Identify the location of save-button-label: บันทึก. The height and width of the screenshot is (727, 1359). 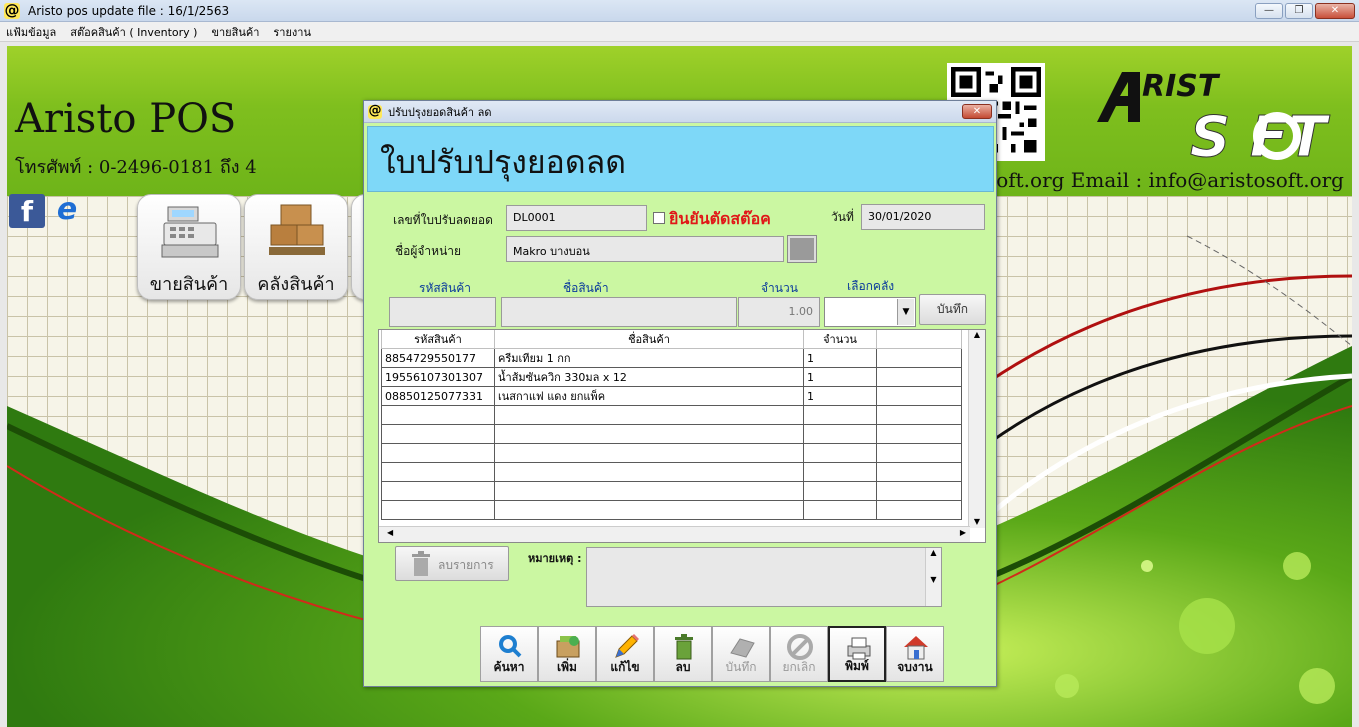
(741, 667).